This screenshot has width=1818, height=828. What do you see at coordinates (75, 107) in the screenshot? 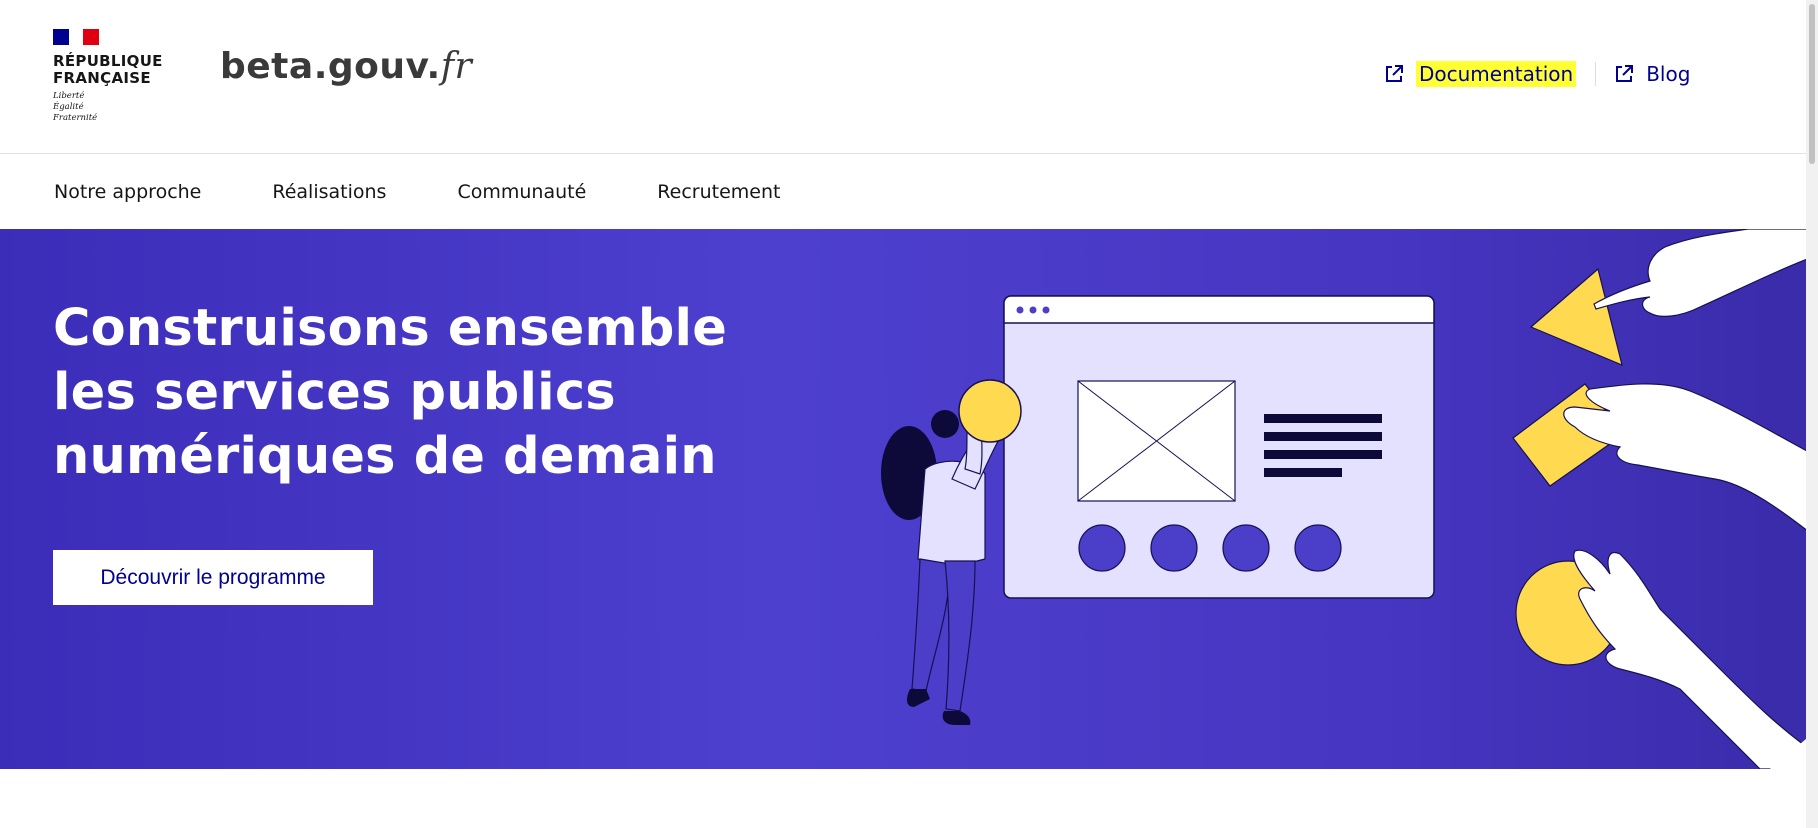
I see `motto: Liberté Égalité Fraternité` at bounding box center [75, 107].